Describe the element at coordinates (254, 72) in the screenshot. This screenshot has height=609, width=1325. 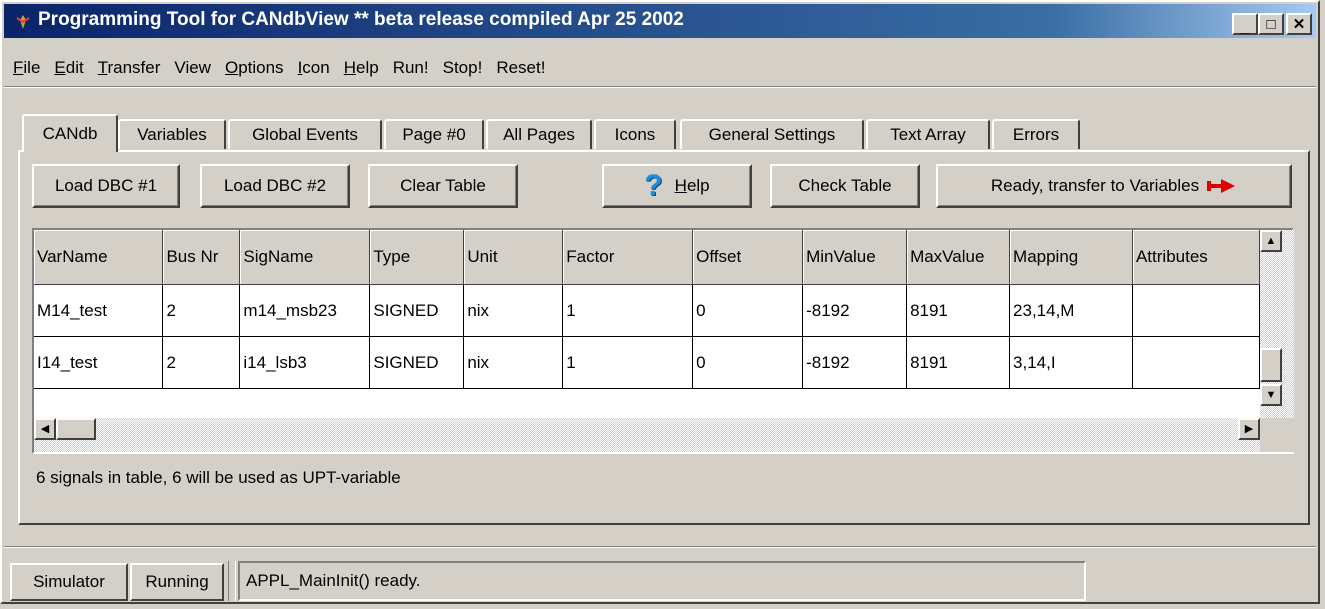
I see `menu-options: Options` at that location.